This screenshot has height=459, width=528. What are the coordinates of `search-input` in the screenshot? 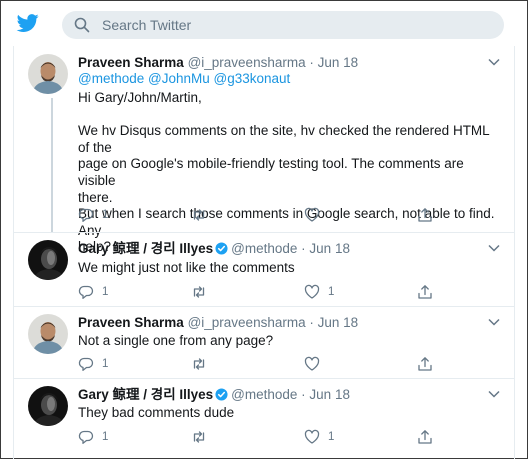 It's located at (292, 25).